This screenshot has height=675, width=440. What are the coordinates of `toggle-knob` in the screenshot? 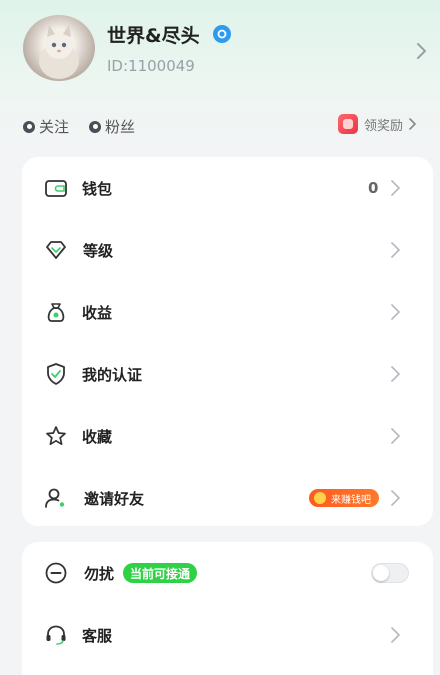 It's located at (381, 573).